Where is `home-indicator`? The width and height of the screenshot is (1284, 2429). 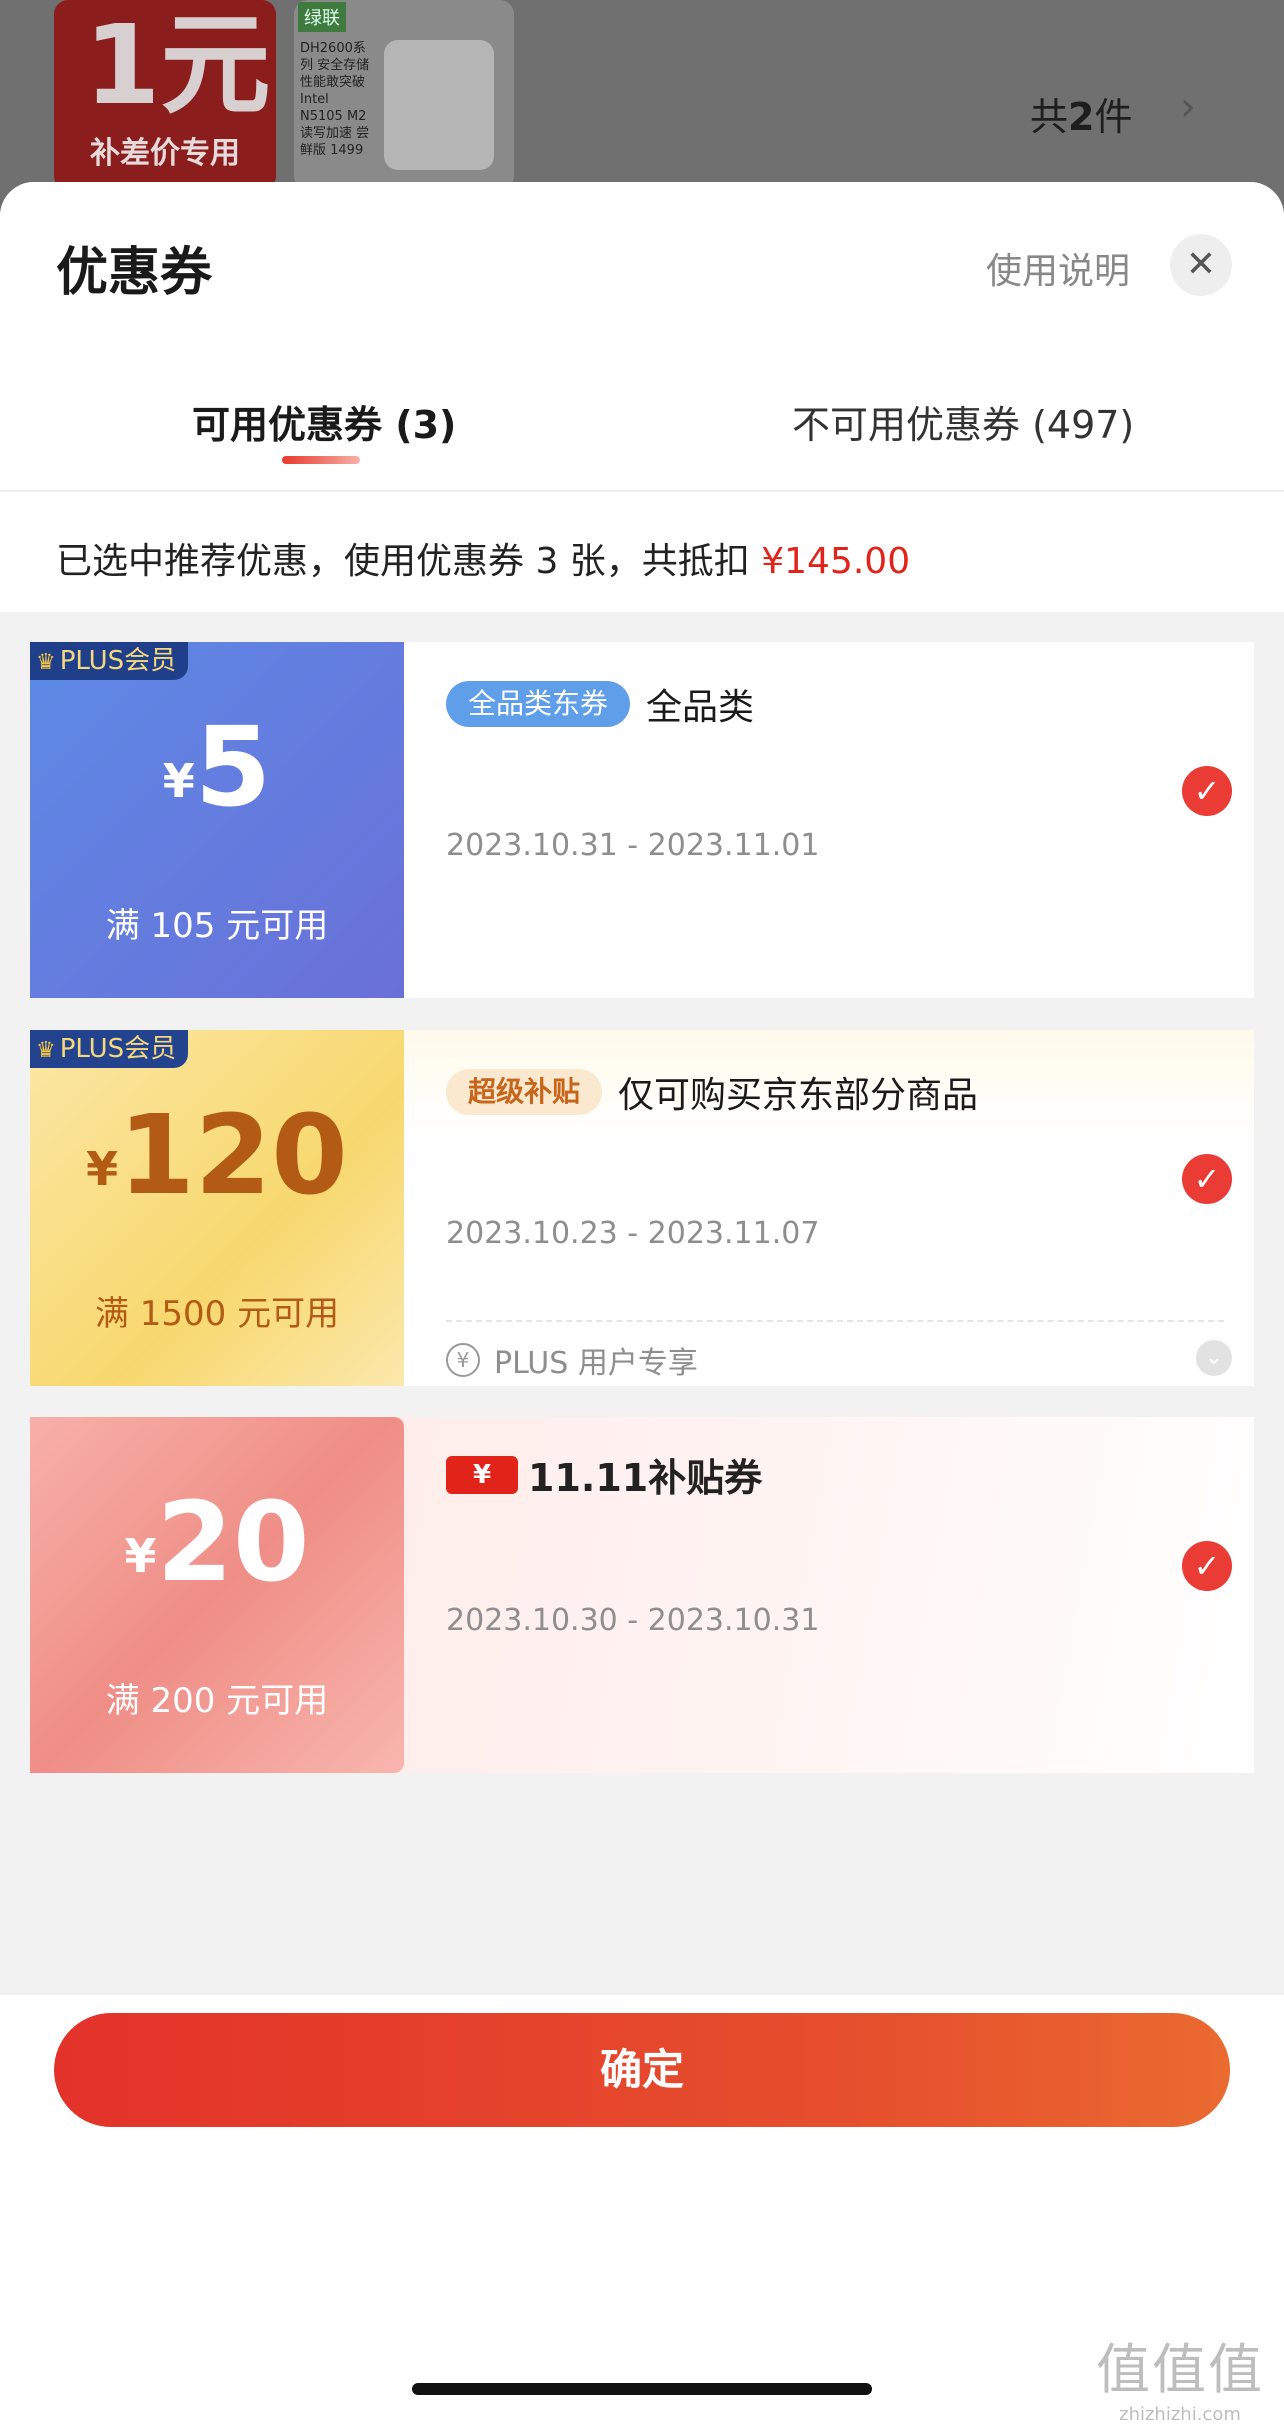
home-indicator is located at coordinates (642, 2389).